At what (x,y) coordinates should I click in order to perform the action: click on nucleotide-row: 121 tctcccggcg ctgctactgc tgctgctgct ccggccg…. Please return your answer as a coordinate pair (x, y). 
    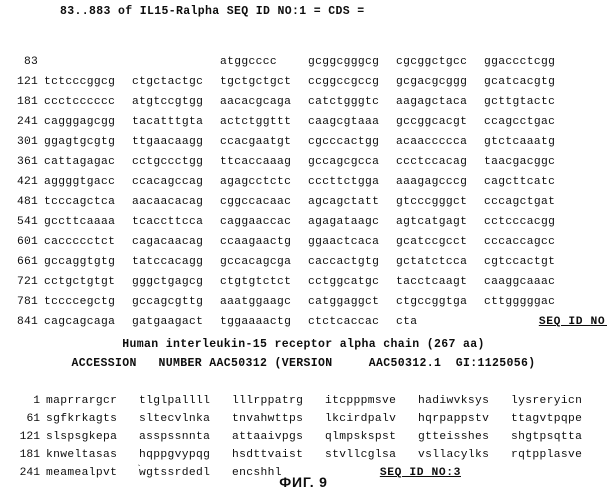
    Looking at the image, I should click on (303, 82).